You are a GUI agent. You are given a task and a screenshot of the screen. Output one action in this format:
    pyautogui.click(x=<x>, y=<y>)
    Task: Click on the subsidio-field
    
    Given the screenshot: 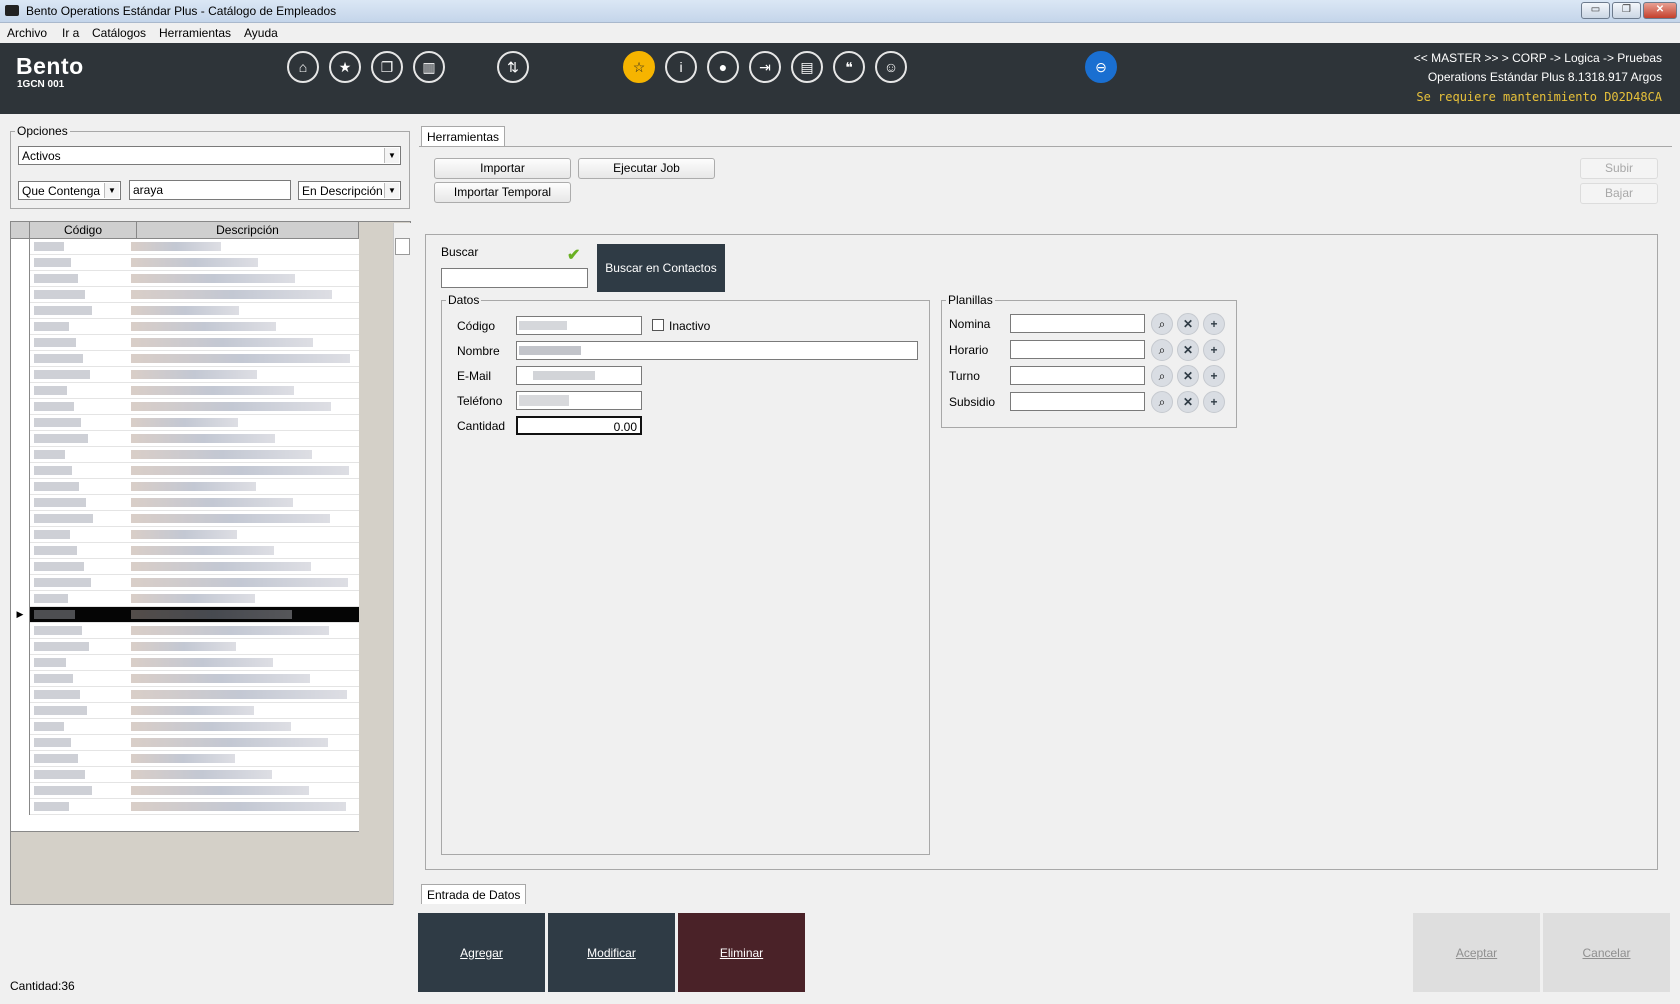 What is the action you would take?
    pyautogui.click(x=1077, y=401)
    